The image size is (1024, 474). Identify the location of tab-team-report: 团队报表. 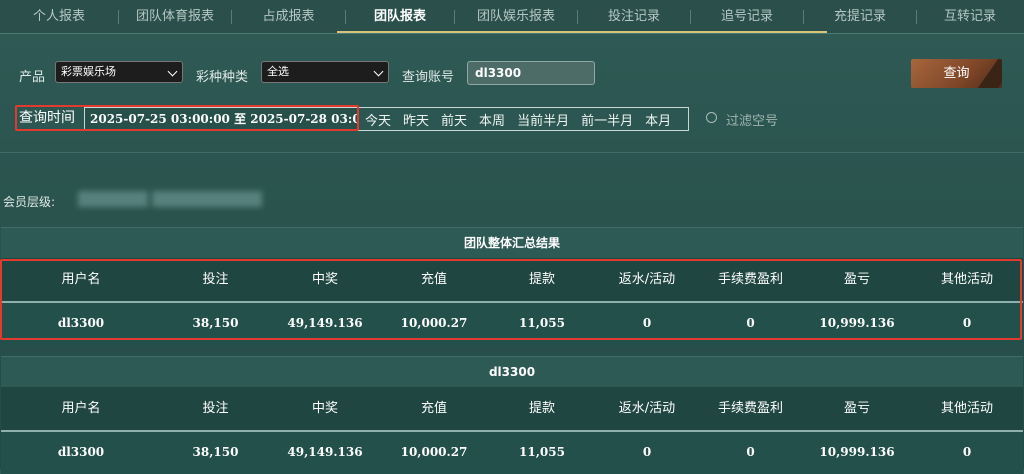
(400, 16).